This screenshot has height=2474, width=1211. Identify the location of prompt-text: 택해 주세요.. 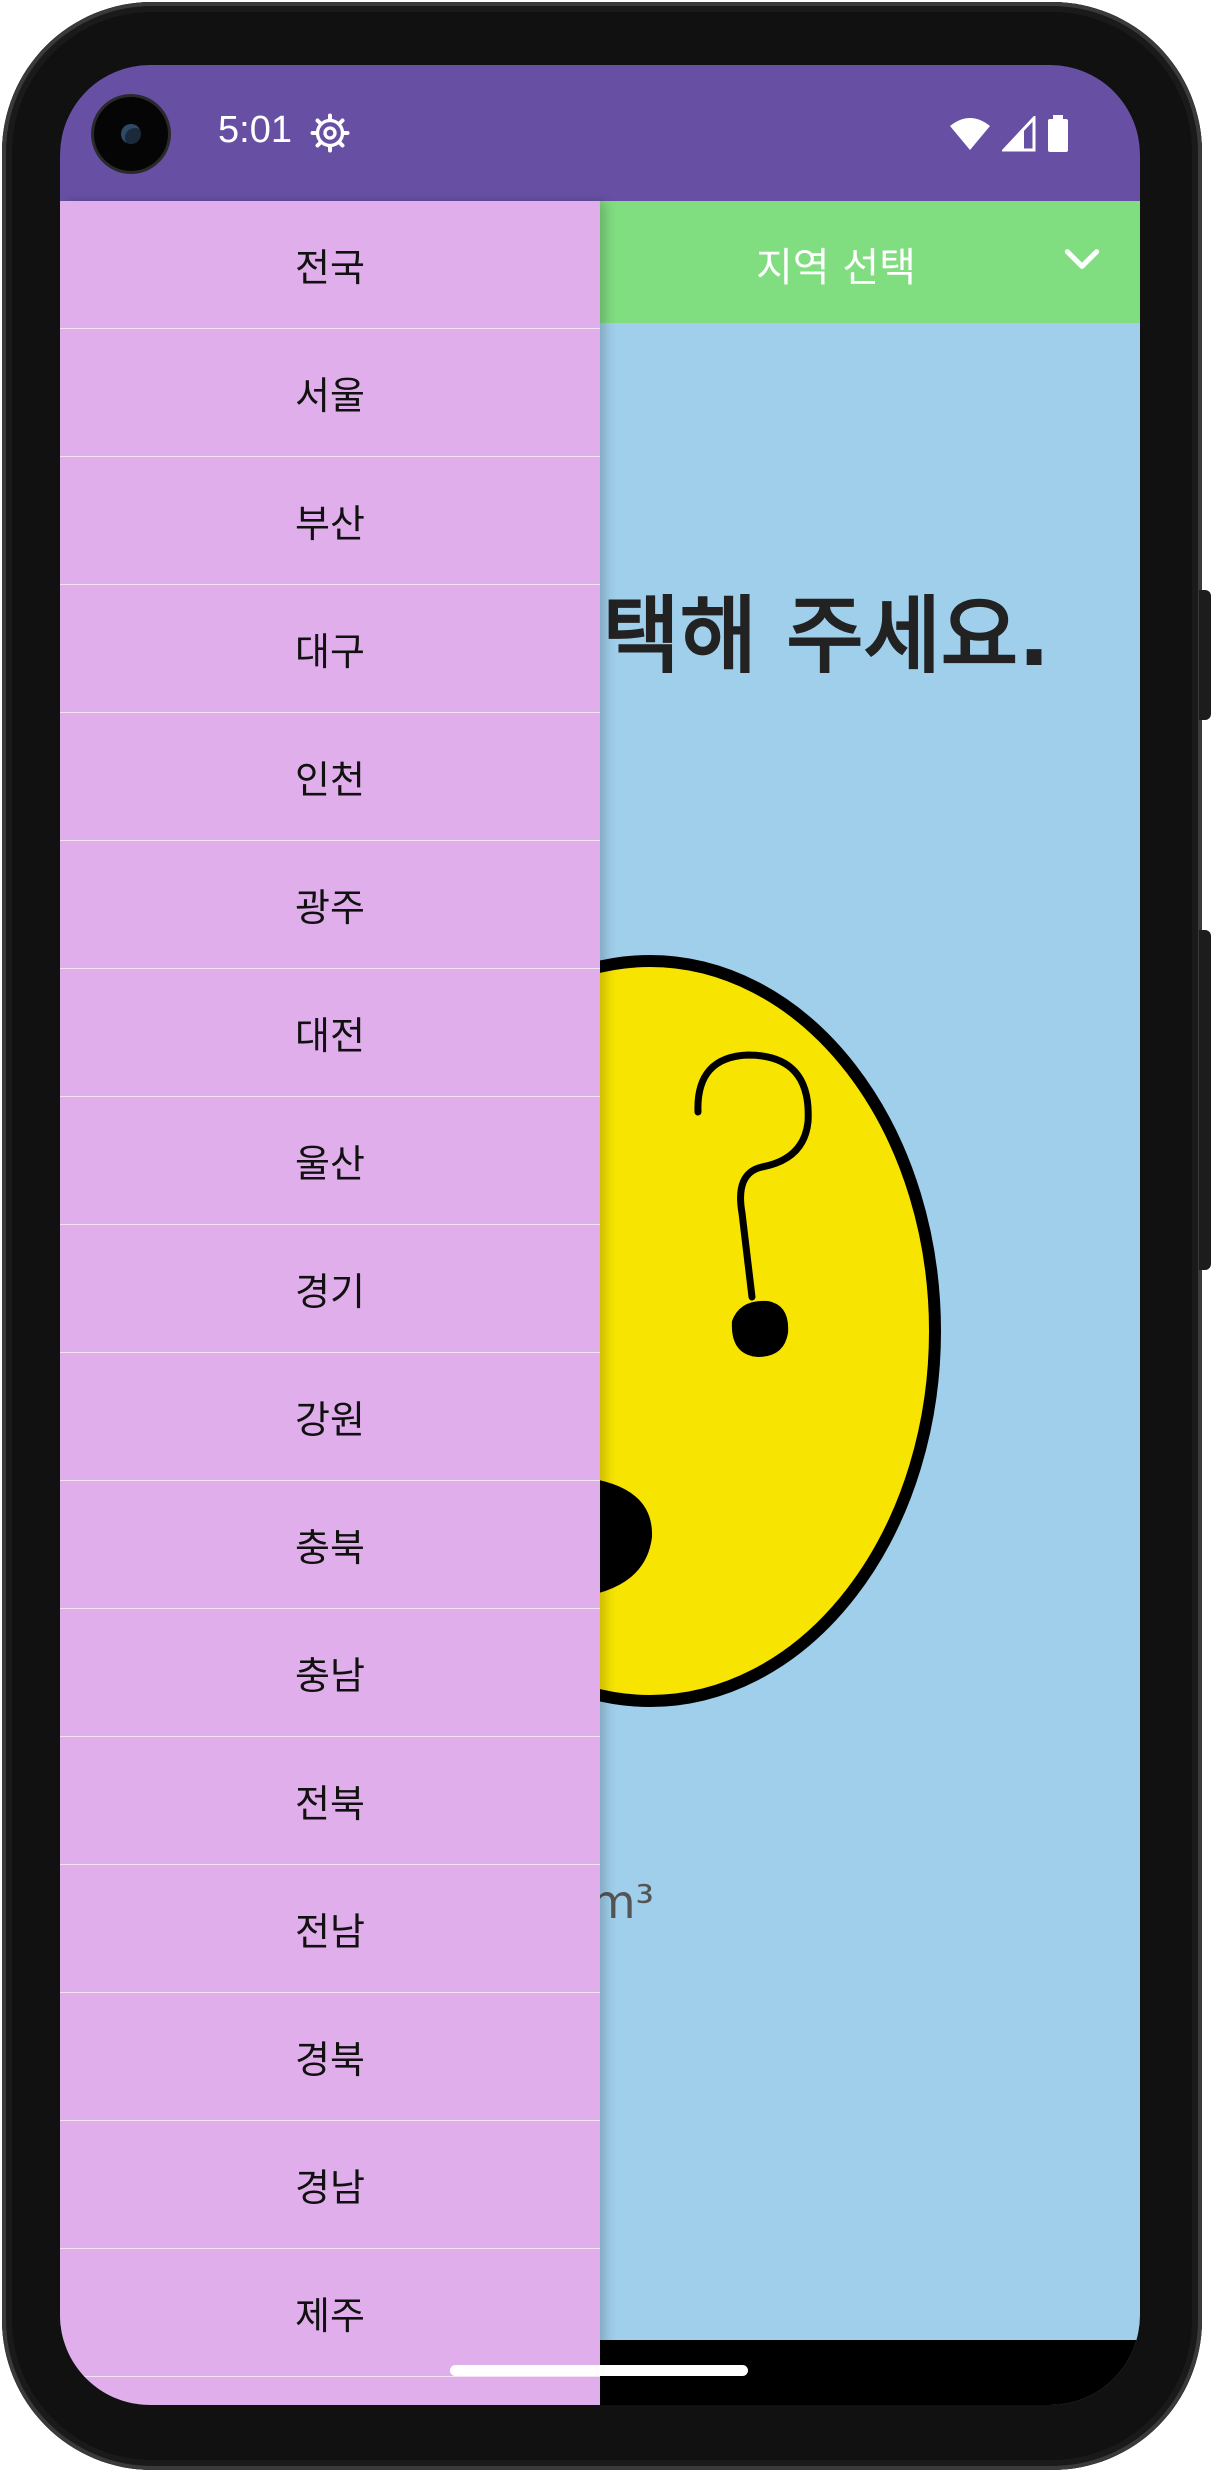
(826, 636).